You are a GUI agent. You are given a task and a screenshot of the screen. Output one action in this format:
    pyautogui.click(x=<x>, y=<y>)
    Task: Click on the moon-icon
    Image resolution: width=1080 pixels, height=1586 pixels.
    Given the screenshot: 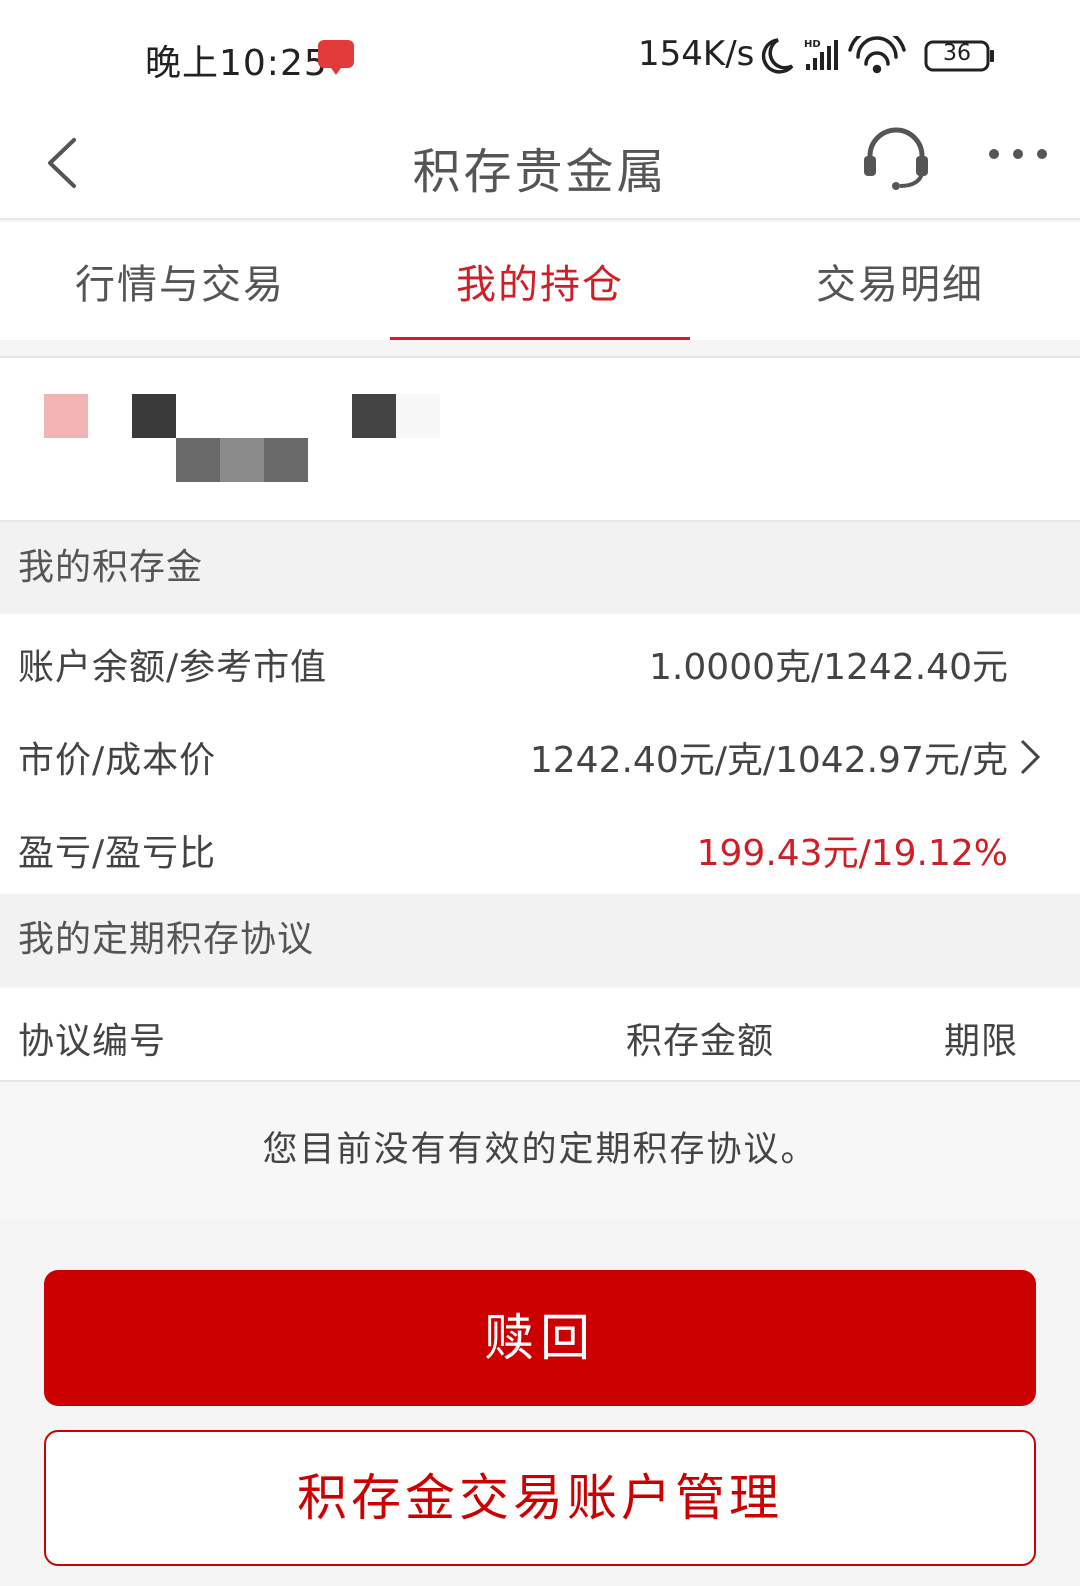 What is the action you would take?
    pyautogui.click(x=777, y=56)
    